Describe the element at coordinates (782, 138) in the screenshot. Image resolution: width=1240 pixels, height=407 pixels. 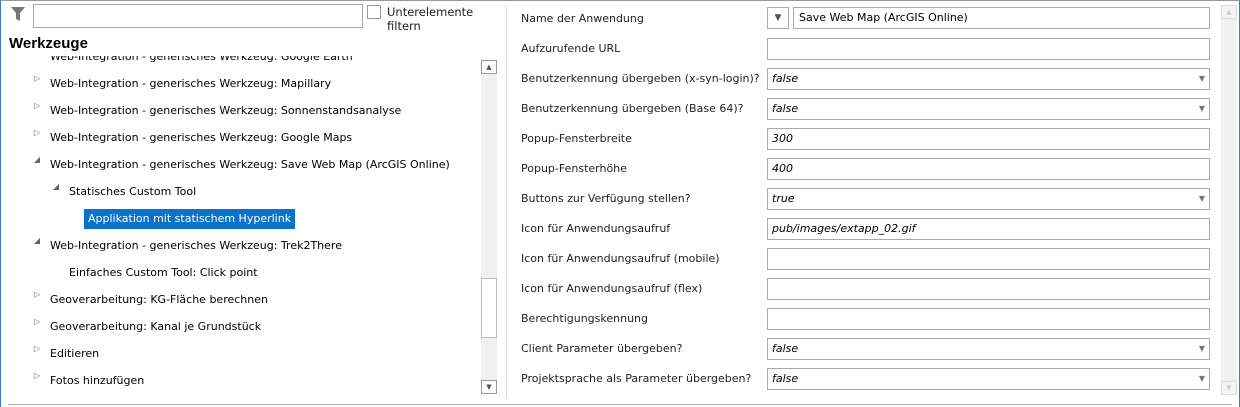
I see `property-value: 300` at that location.